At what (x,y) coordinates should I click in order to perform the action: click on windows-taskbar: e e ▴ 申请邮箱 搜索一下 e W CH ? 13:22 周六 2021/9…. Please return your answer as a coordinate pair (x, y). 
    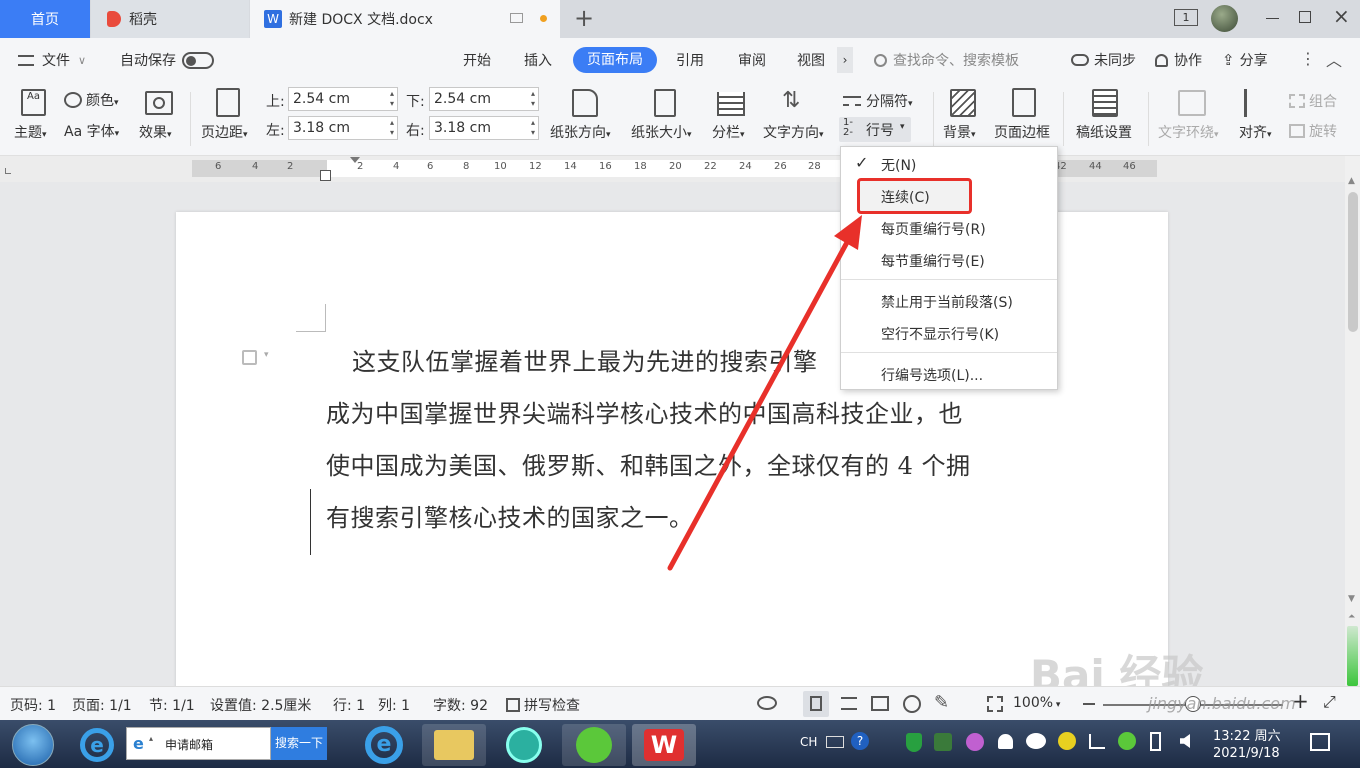
    Looking at the image, I should click on (680, 744).